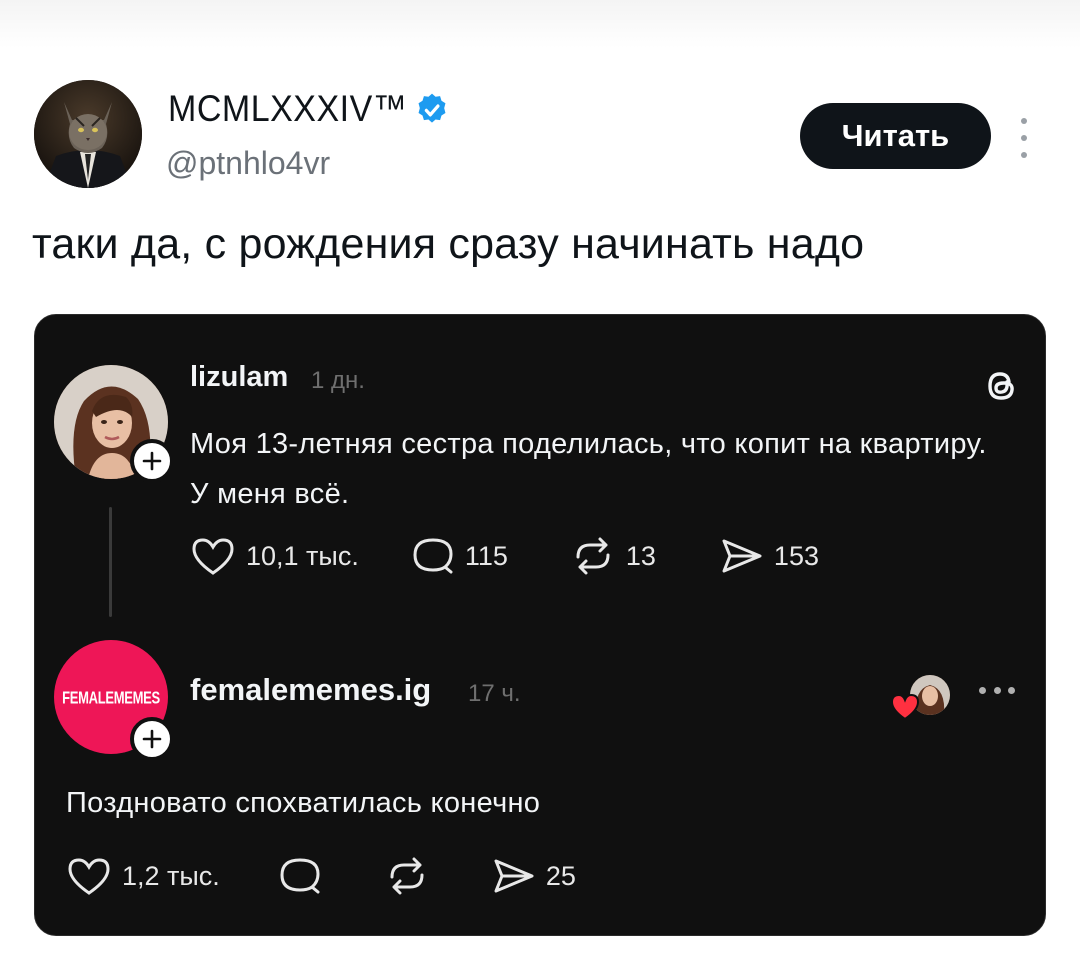 Image resolution: width=1080 pixels, height=968 pixels. Describe the element at coordinates (302, 555) in the screenshot. I see `like-count: 10,1 тыс.` at that location.